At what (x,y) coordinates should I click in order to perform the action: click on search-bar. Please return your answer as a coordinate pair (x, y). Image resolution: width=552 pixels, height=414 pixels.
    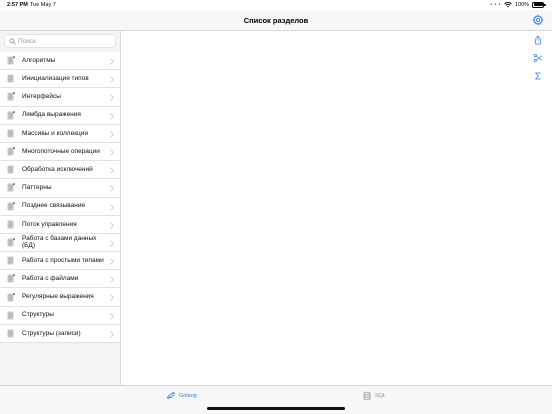
    Looking at the image, I should click on (60, 41).